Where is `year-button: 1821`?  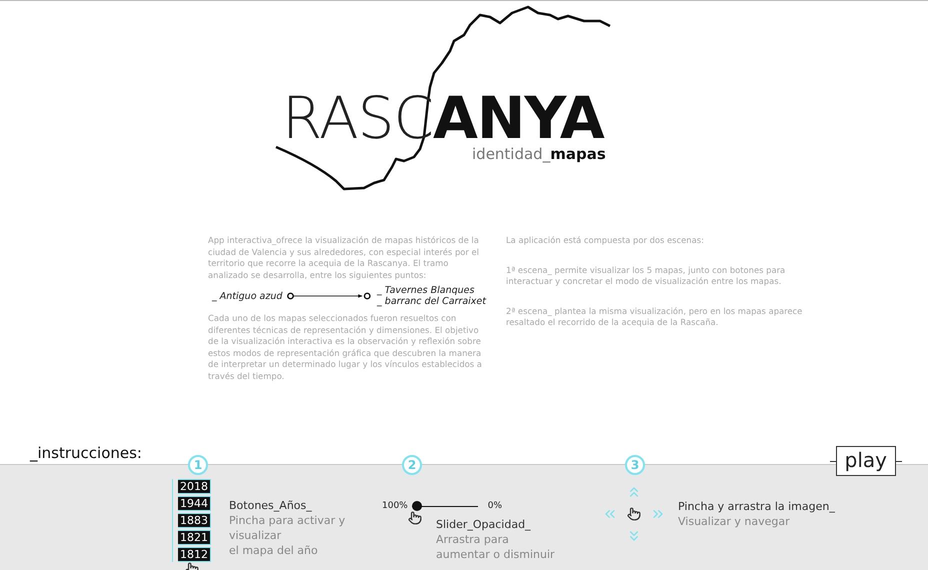 year-button: 1821 is located at coordinates (194, 537).